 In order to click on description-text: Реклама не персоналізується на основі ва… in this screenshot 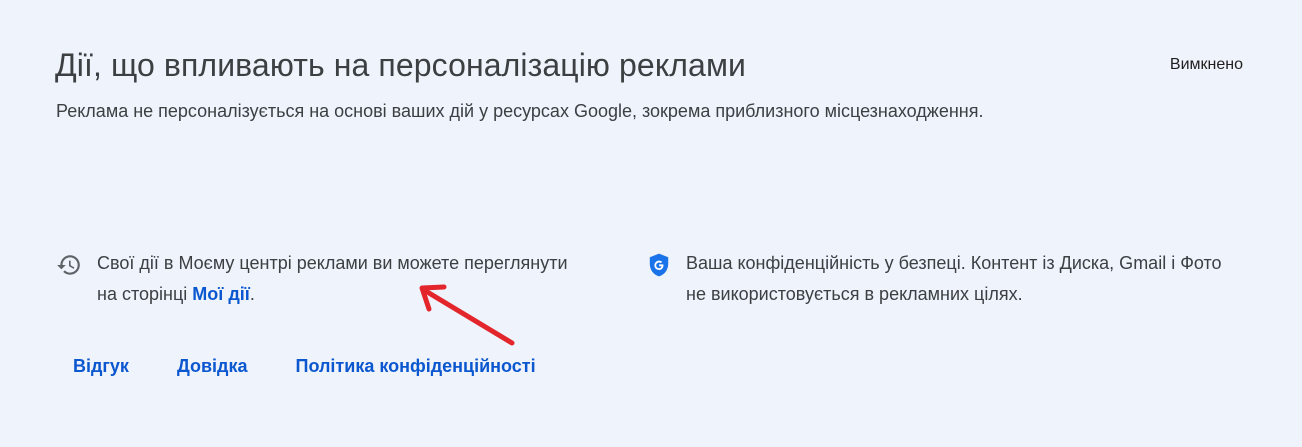, I will do `click(520, 111)`.